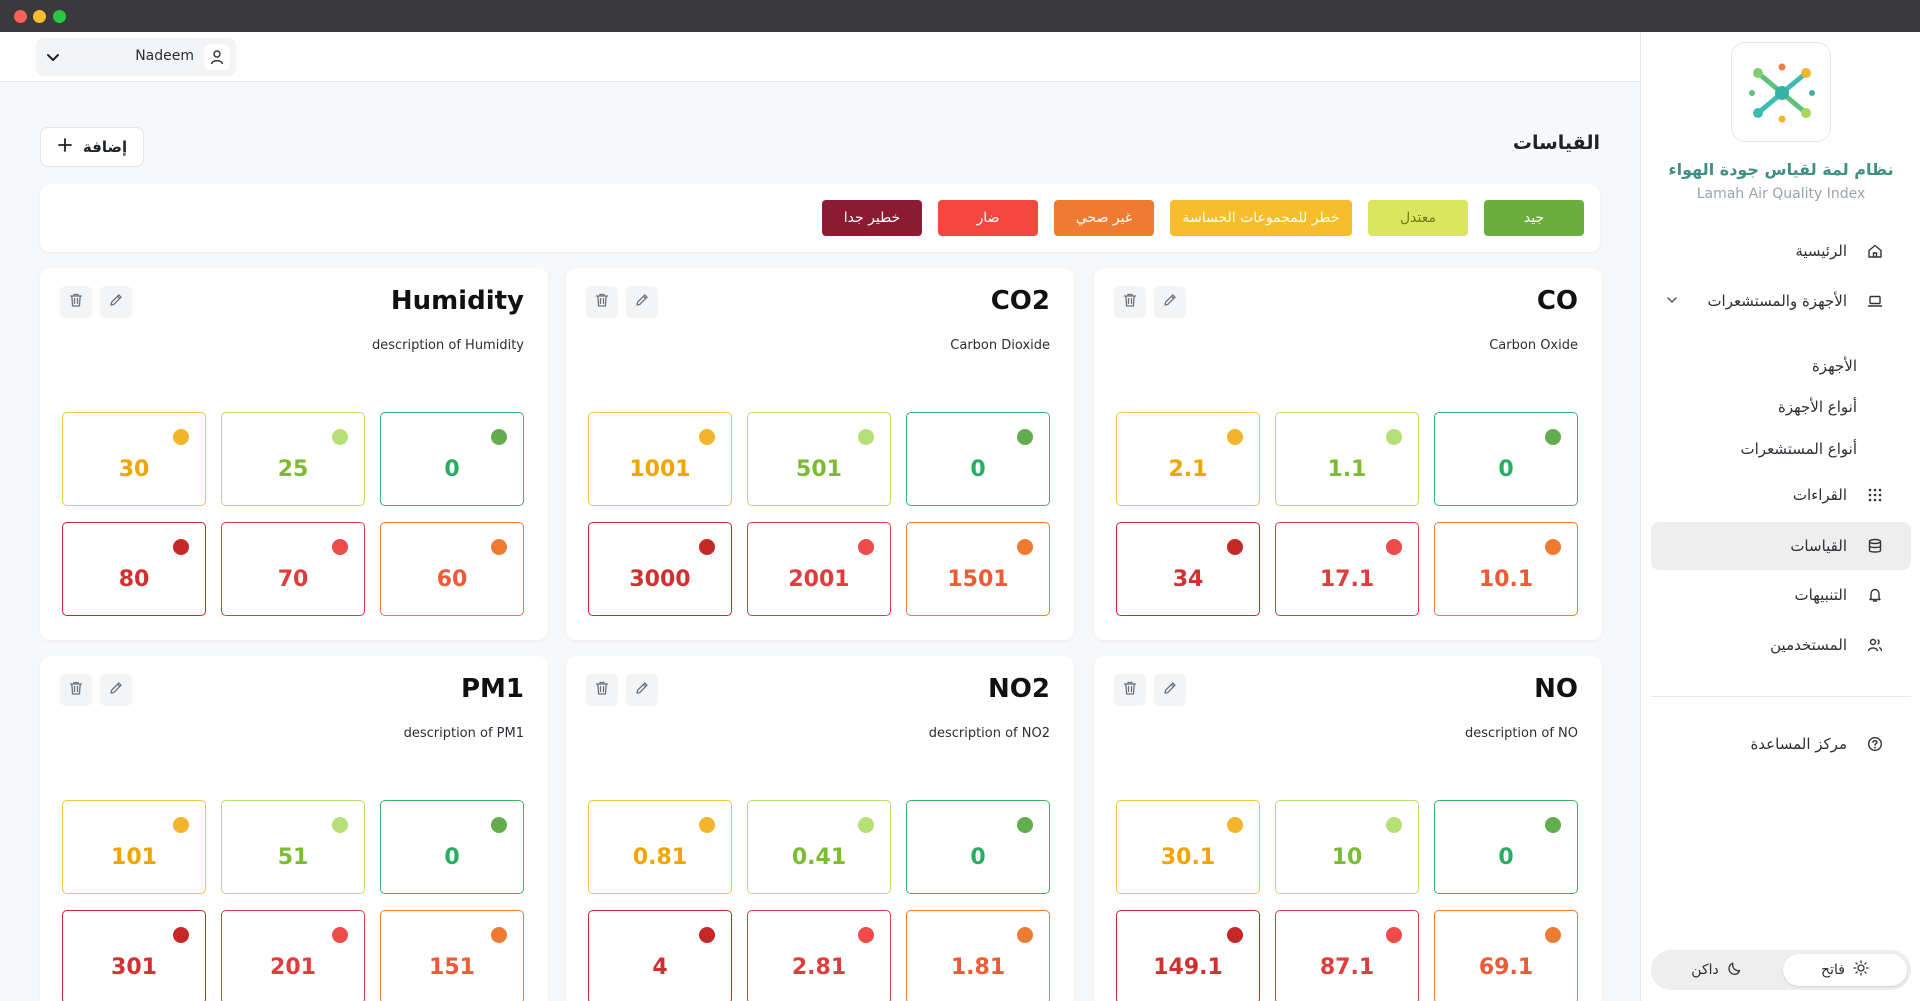 This screenshot has width=1920, height=1001. I want to click on measurement-description: Carbon Oxide, so click(1533, 345).